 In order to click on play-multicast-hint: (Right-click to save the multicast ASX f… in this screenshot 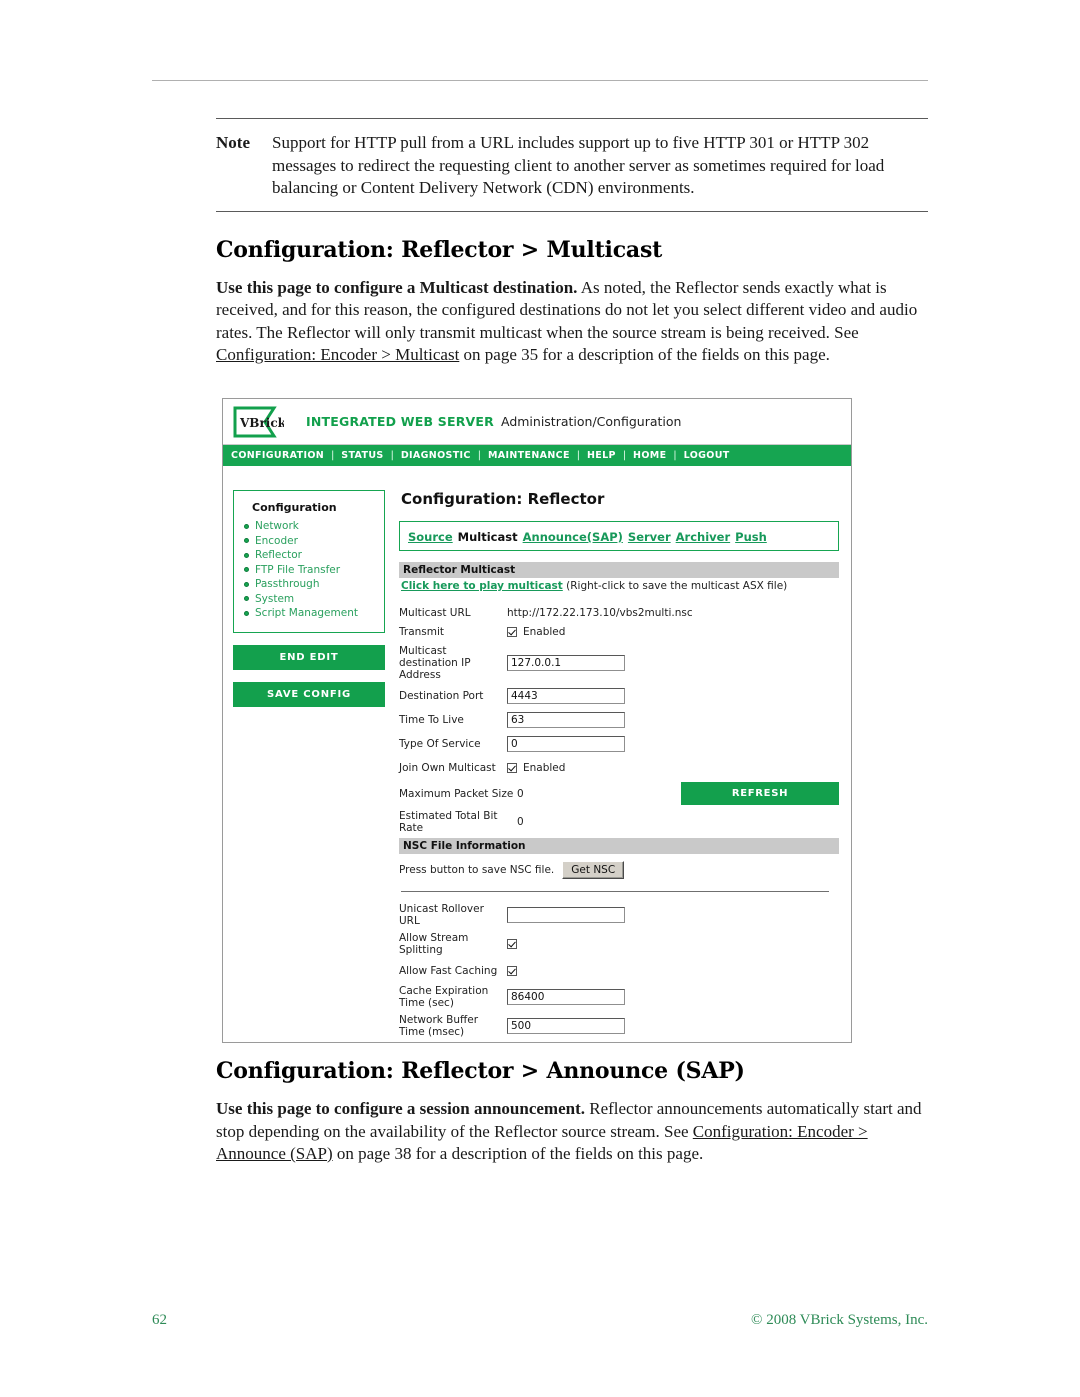, I will do `click(677, 586)`.